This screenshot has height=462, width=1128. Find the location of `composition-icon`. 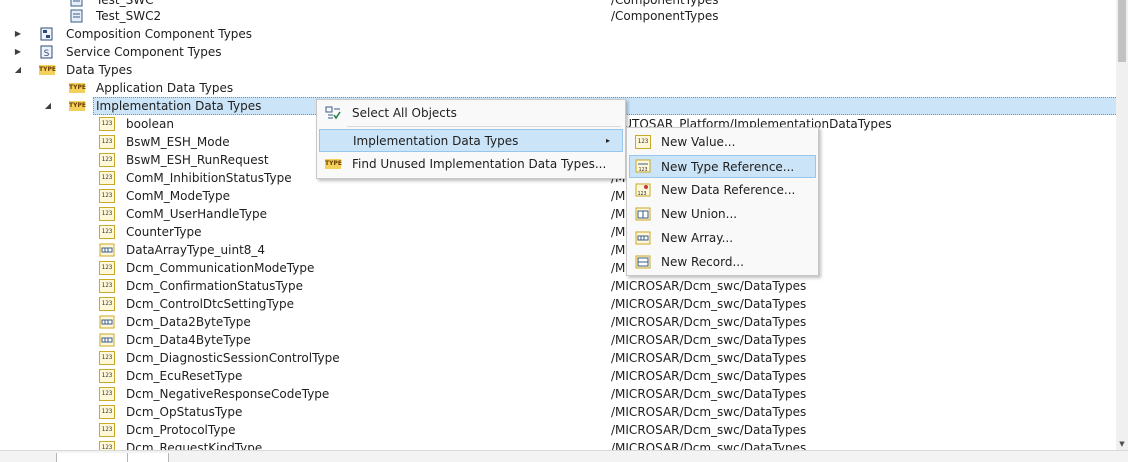

composition-icon is located at coordinates (46, 34).